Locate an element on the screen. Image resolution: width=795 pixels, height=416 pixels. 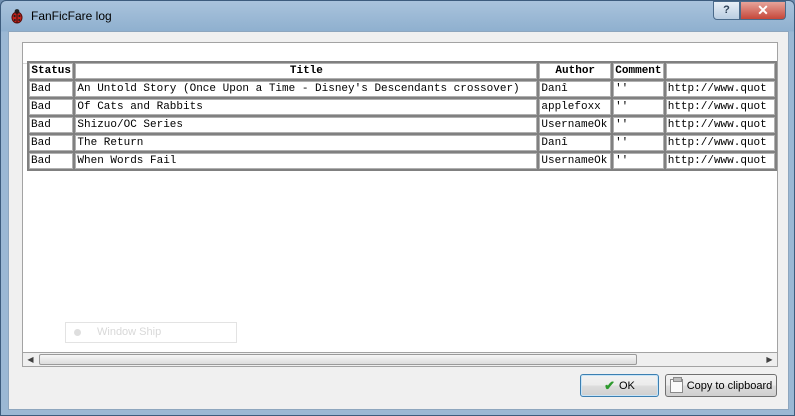
horizontal-scrollbar: ◀ ▶ is located at coordinates (400, 359).